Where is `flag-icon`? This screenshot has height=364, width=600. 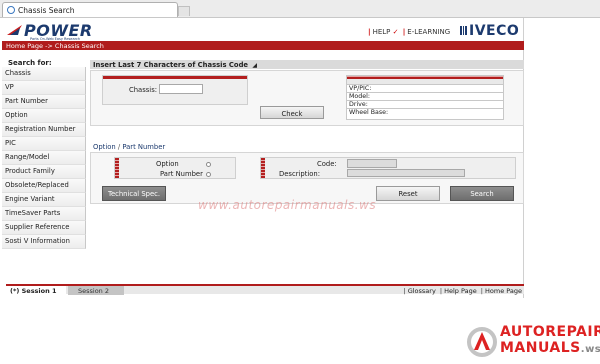
flag-icon is located at coordinates (463, 30).